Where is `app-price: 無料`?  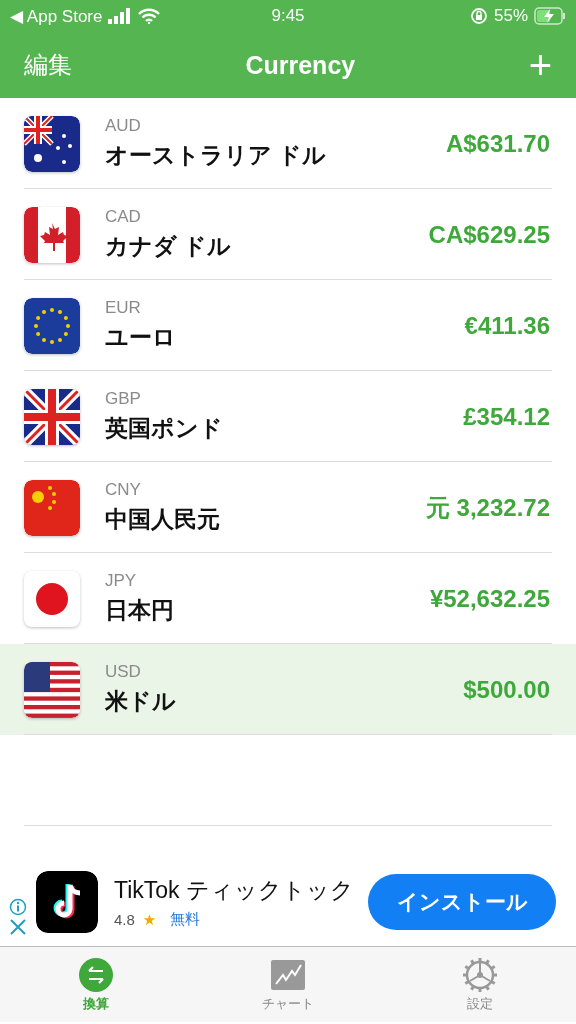
app-price: 無料 is located at coordinates (185, 919).